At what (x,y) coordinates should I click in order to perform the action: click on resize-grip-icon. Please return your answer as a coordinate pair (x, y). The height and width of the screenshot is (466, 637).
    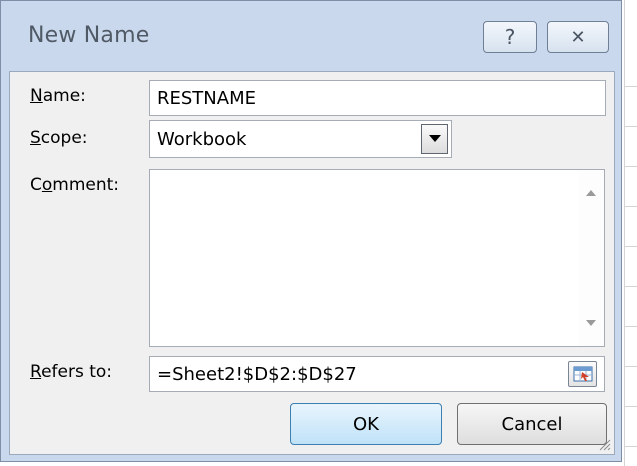
    Looking at the image, I should click on (604, 444).